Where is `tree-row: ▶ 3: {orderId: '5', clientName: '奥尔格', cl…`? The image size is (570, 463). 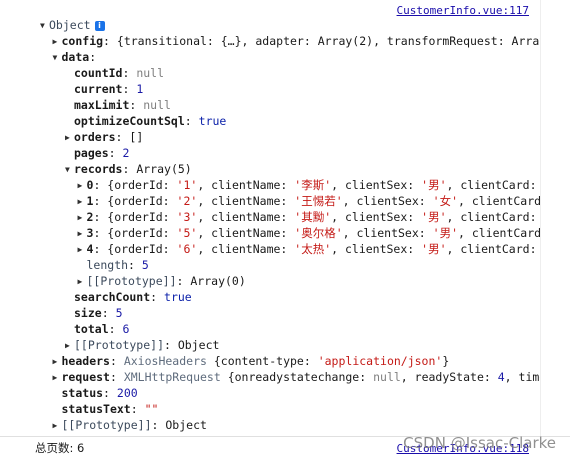
tree-row: ▶ 3: {orderId: '5', clientName: '奥尔格', cl… is located at coordinates (309, 233).